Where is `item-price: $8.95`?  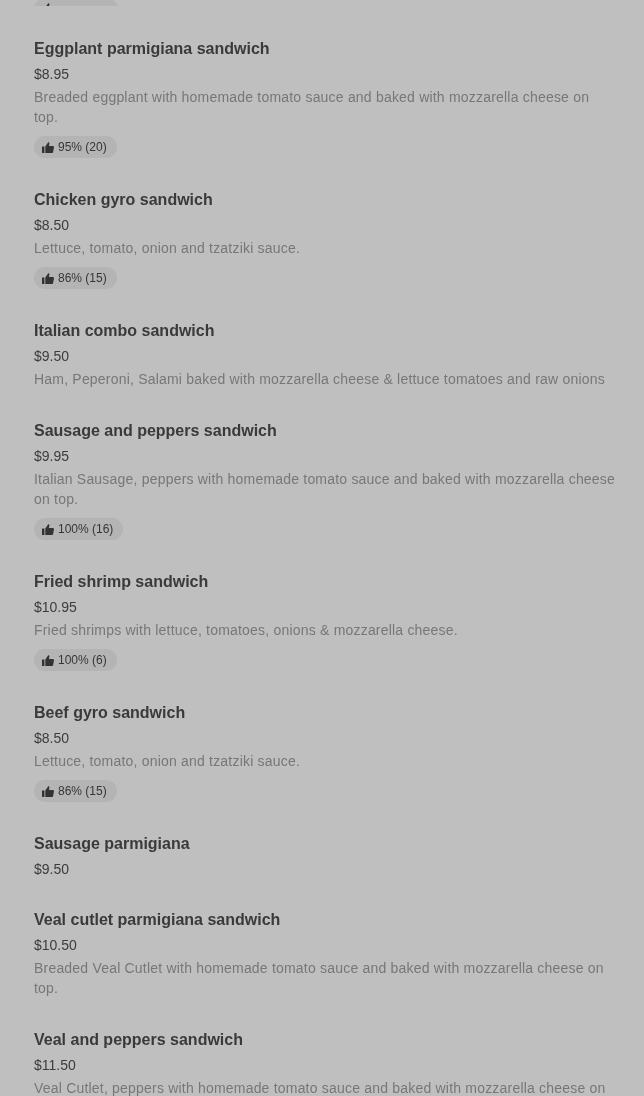 item-price: $8.95 is located at coordinates (52, 74).